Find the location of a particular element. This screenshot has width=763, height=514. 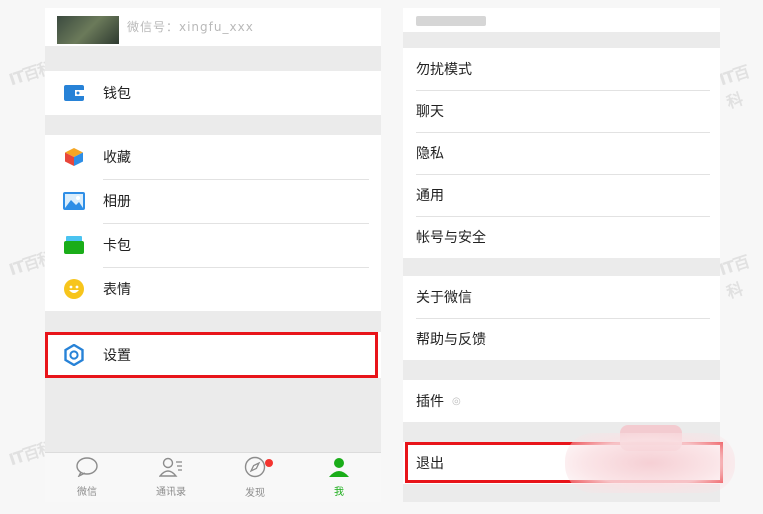

menu-item-label: 收藏 is located at coordinates (117, 158).